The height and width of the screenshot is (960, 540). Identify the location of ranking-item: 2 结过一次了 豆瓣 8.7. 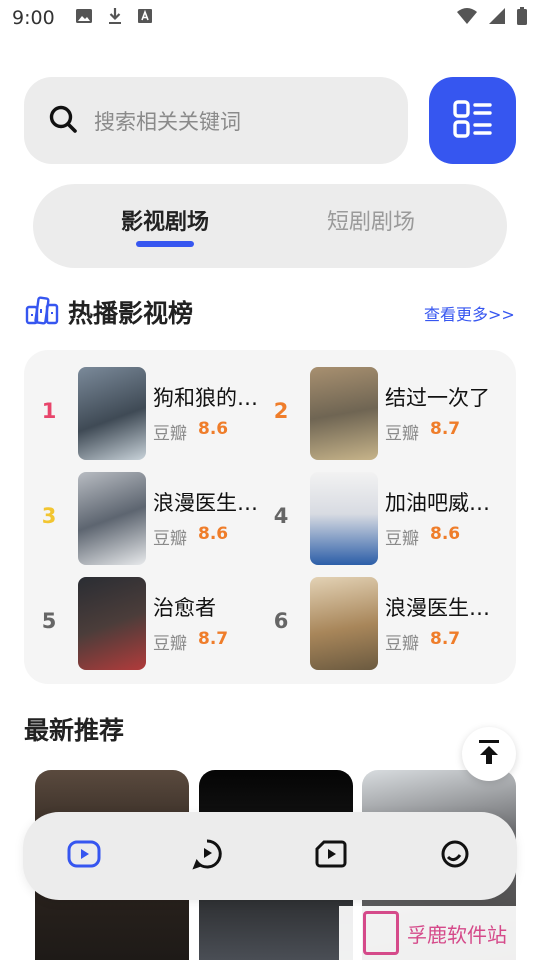
(385, 414).